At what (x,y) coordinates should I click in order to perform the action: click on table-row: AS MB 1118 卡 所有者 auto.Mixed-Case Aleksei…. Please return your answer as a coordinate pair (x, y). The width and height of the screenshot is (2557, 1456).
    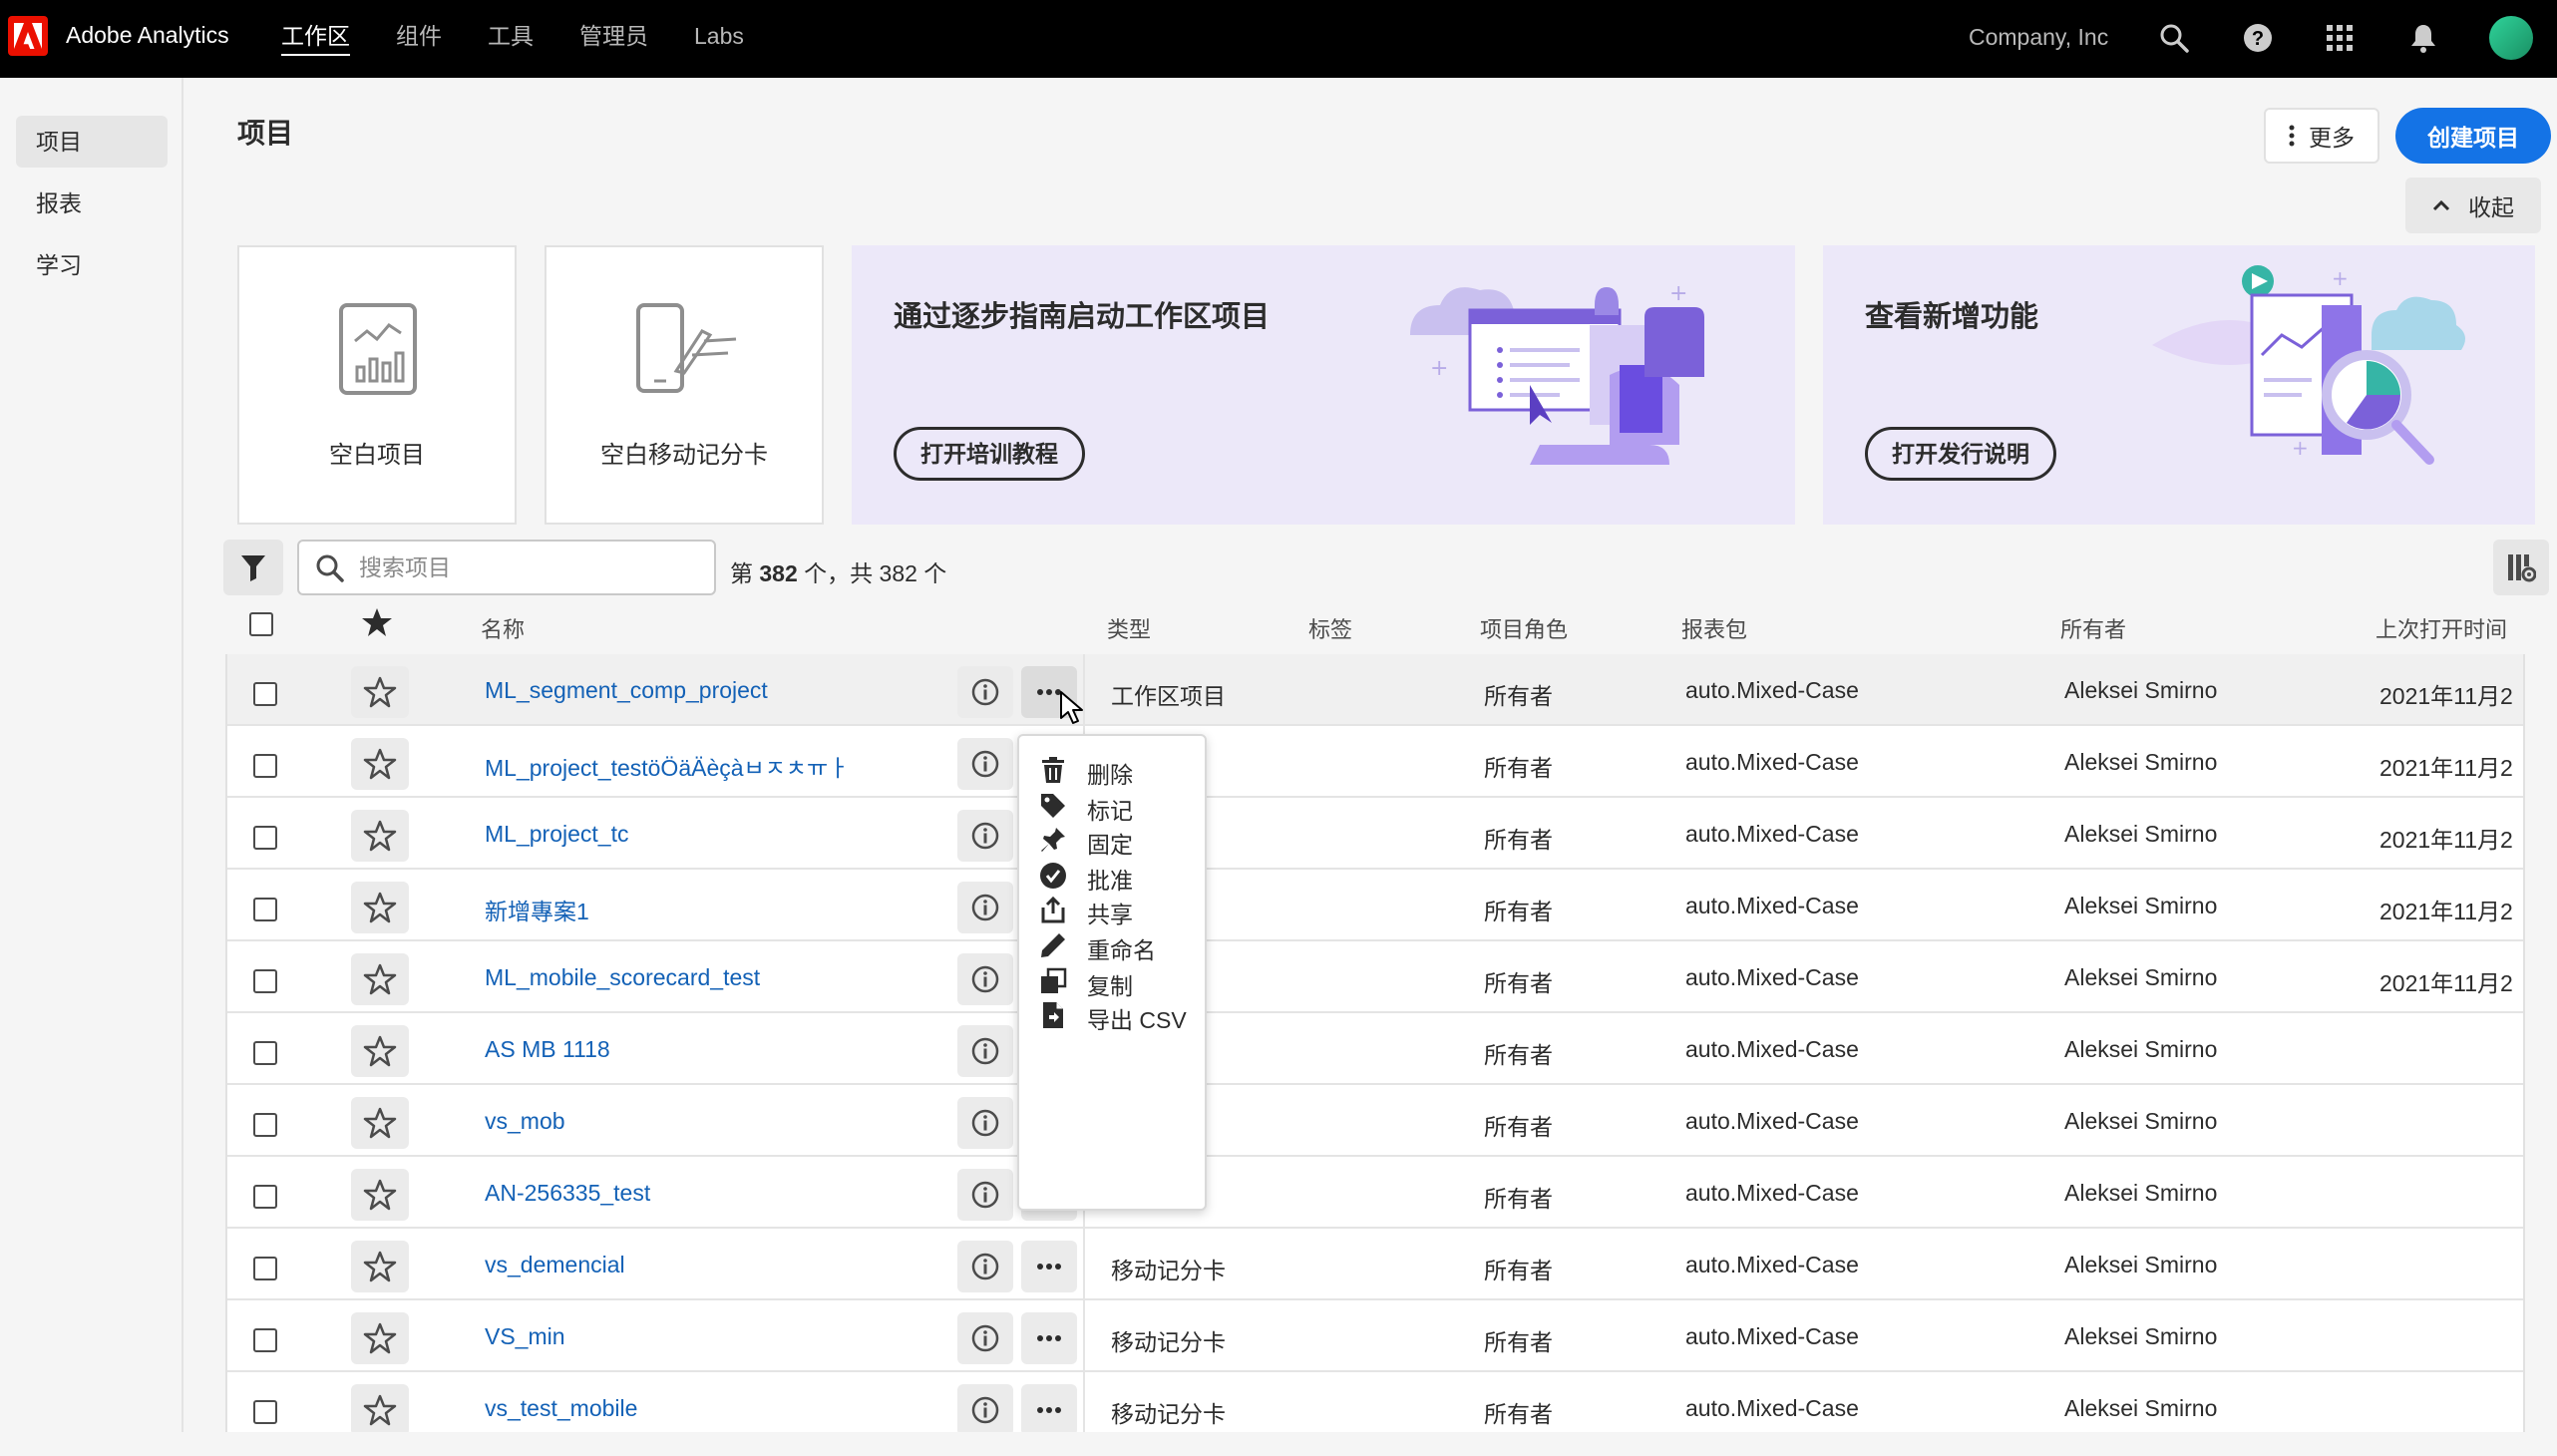
    Looking at the image, I should click on (1375, 1049).